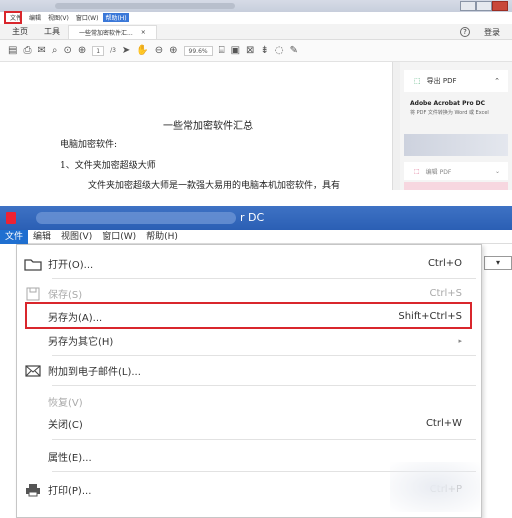  What do you see at coordinates (448, 103) in the screenshot?
I see `product-name: Adobe Acrobat Pro DC` at bounding box center [448, 103].